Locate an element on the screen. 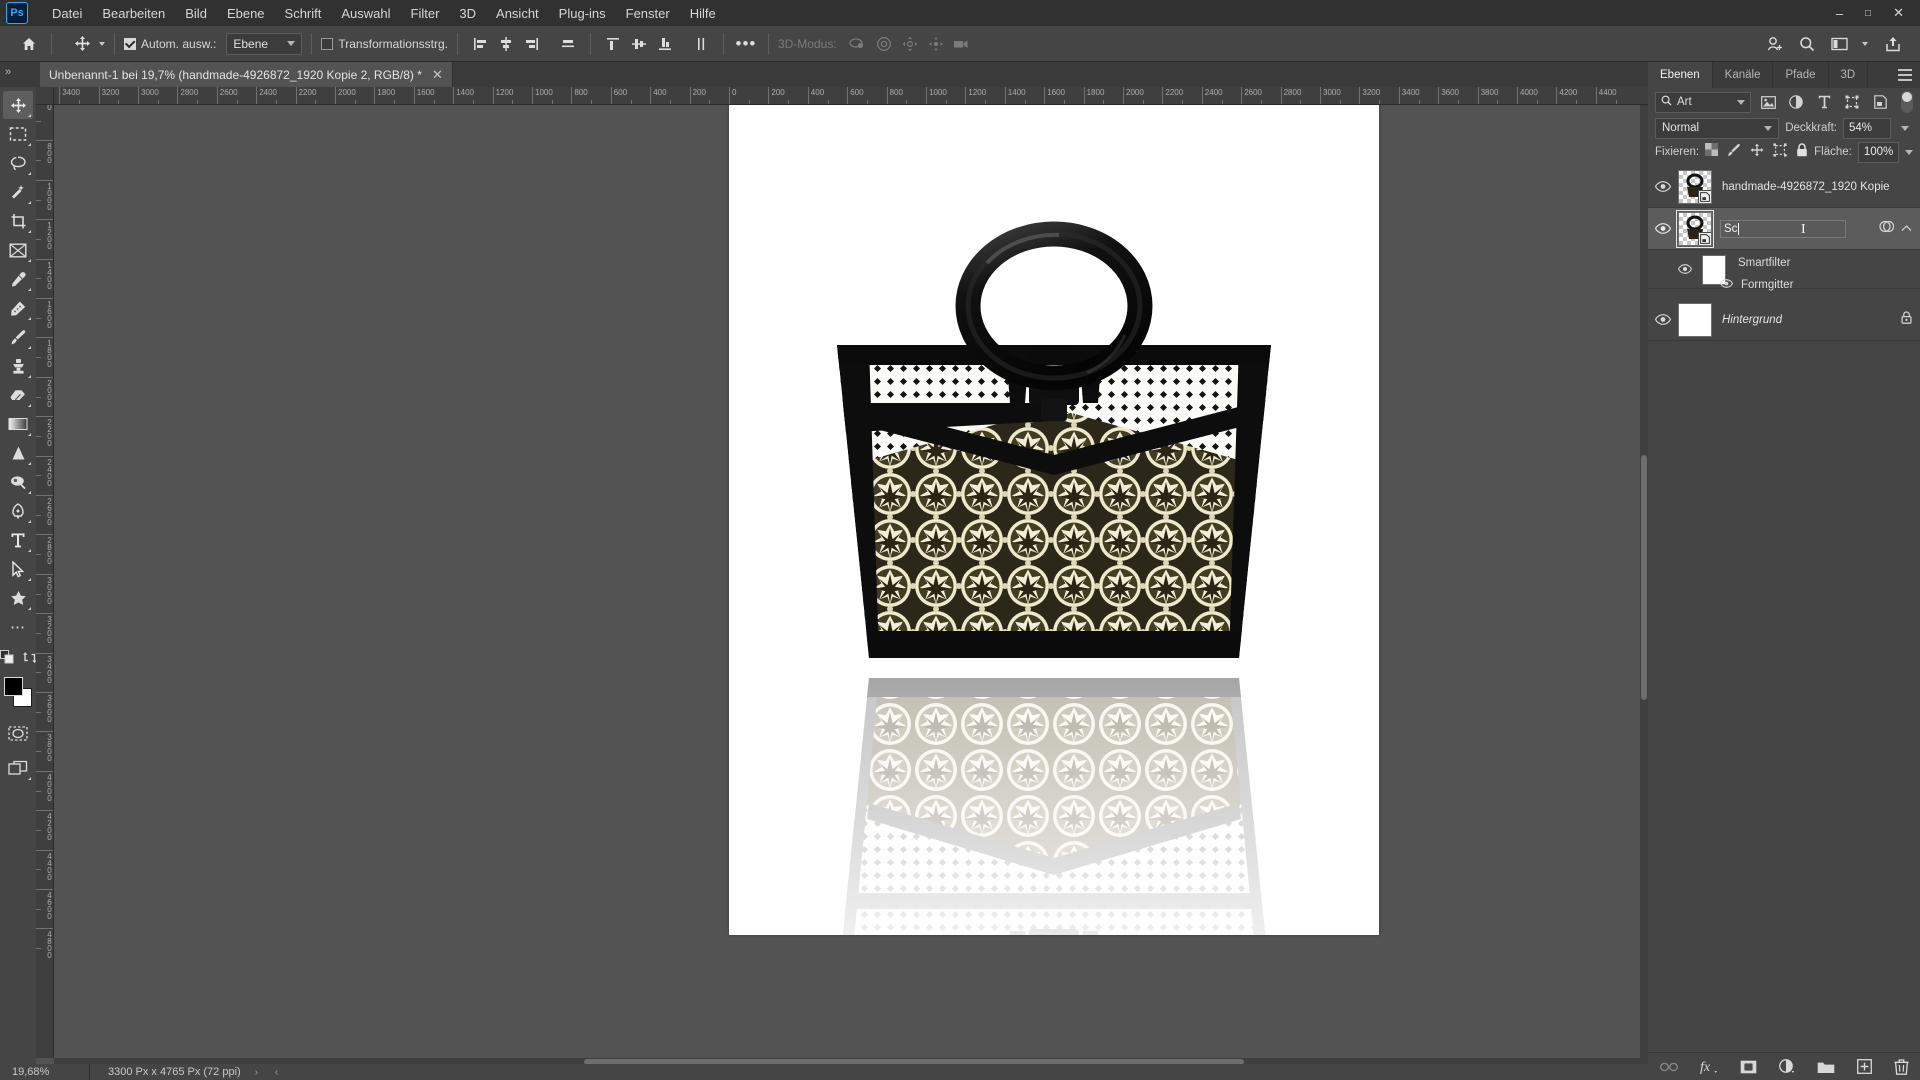 Image resolution: width=1920 pixels, height=1080 pixels. align-right-icon is located at coordinates (532, 44).